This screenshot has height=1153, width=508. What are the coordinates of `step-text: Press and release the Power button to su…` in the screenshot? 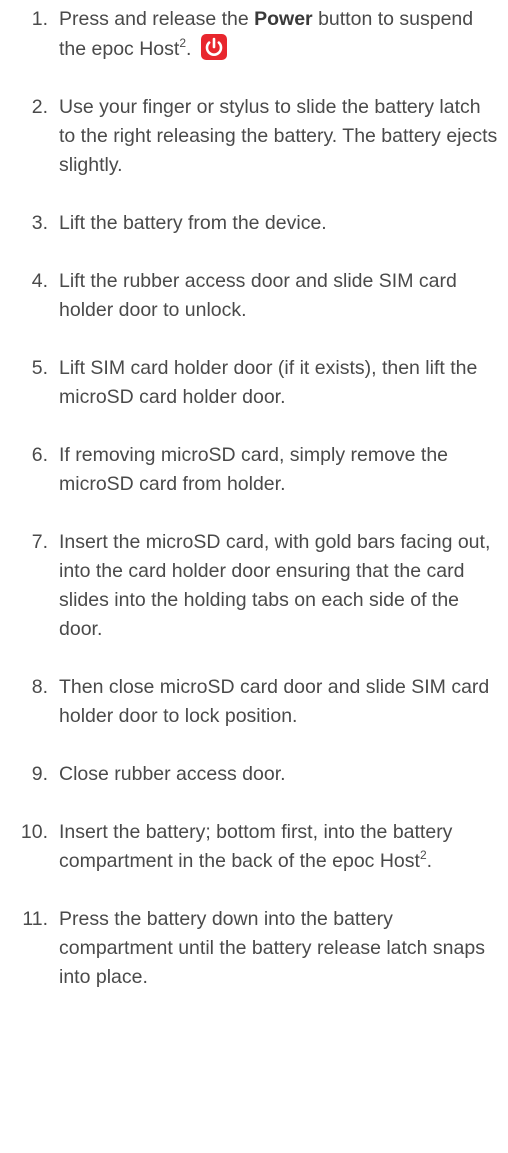 It's located at (266, 34).